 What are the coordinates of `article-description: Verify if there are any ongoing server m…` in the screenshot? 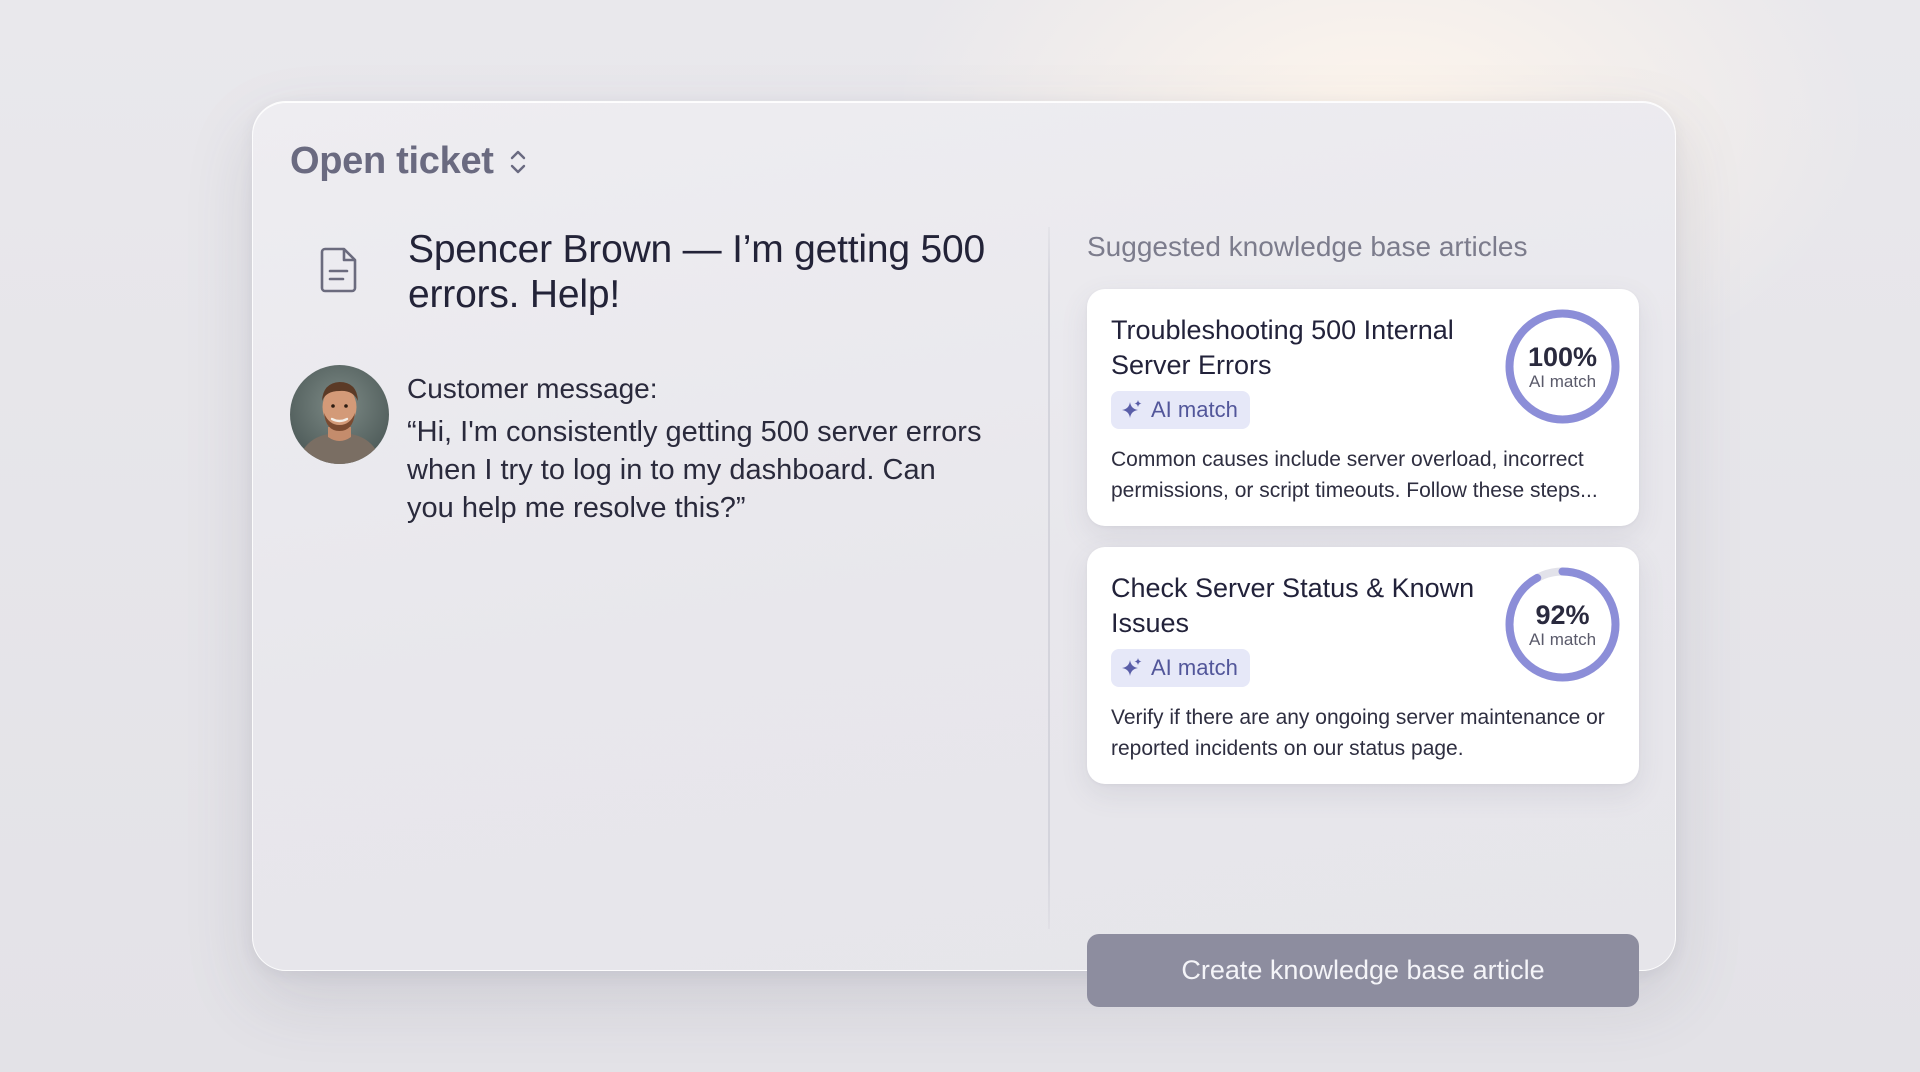 It's located at (1358, 733).